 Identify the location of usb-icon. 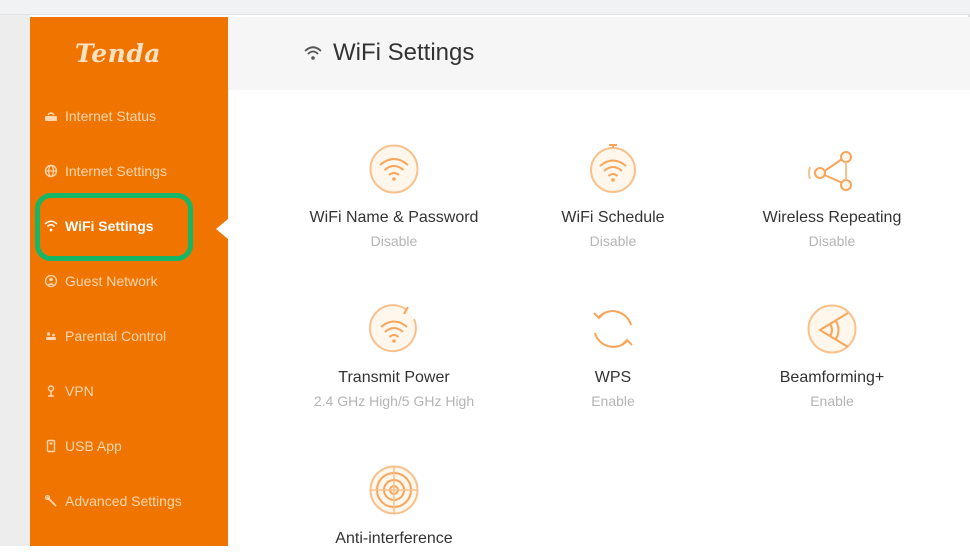
(51, 446).